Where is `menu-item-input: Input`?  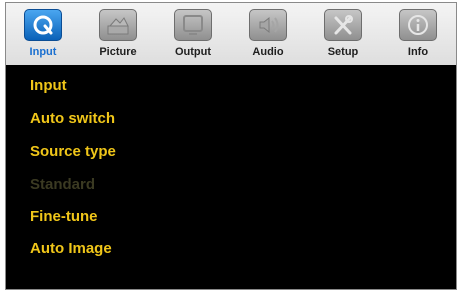 menu-item-input: Input is located at coordinates (48, 85).